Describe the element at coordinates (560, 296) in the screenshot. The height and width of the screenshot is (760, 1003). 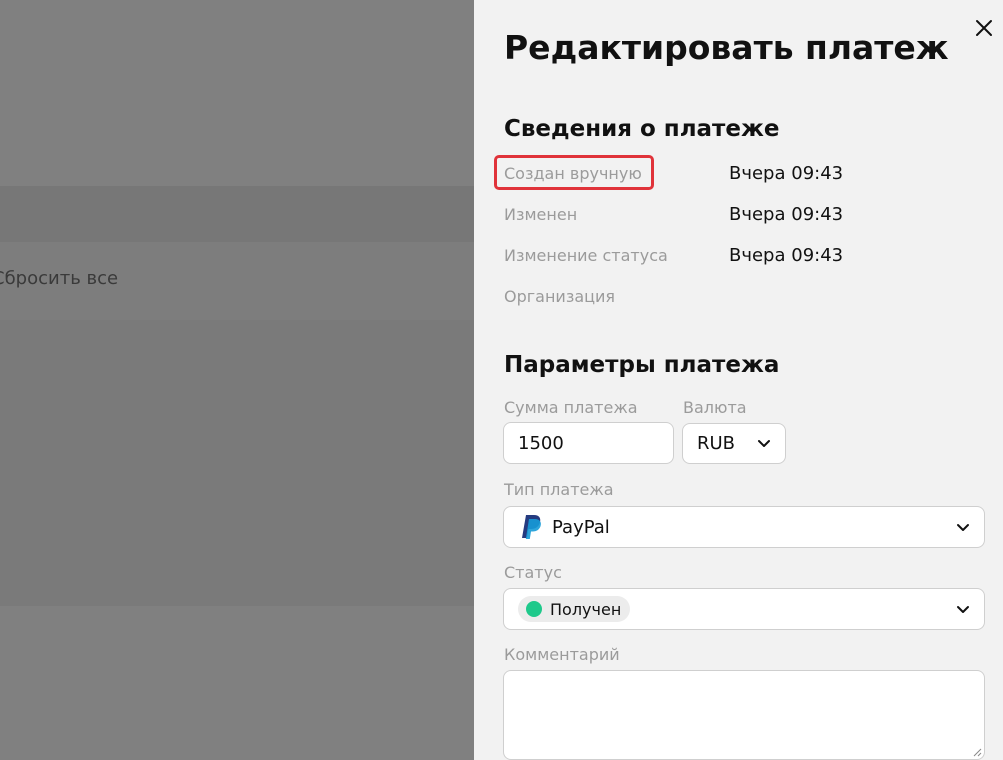
I see `organization-label: Организация` at that location.